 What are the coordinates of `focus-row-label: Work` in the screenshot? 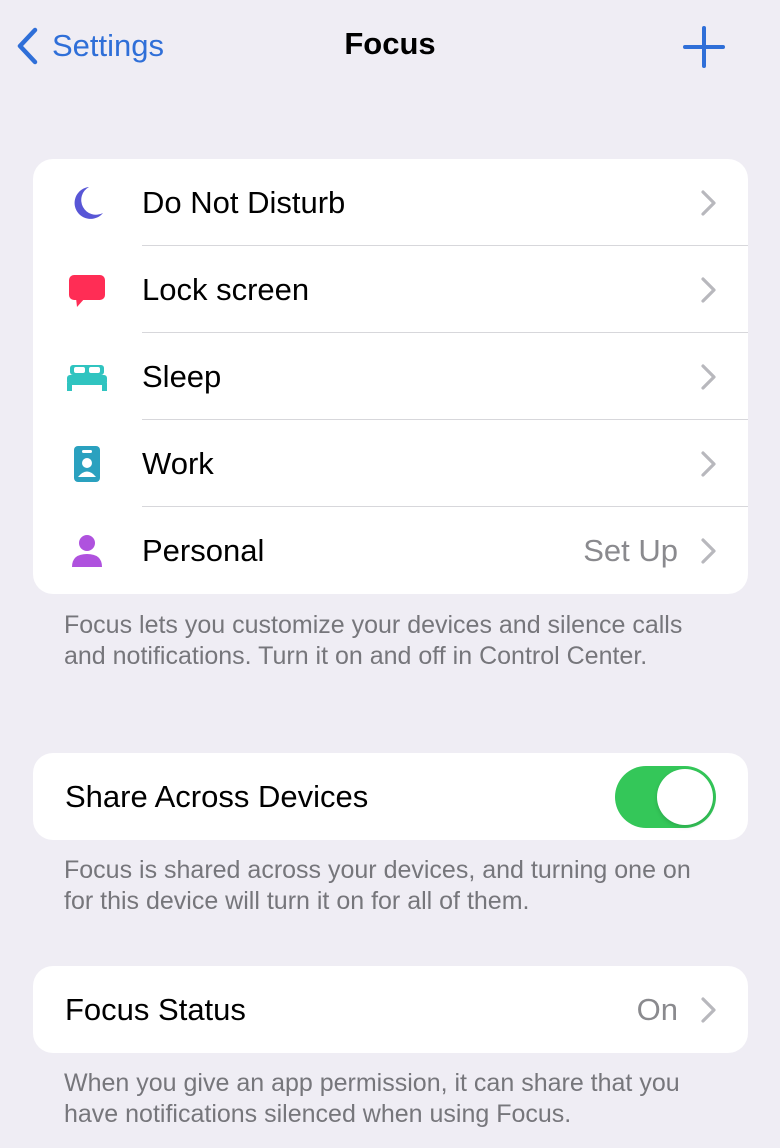 It's located at (178, 463).